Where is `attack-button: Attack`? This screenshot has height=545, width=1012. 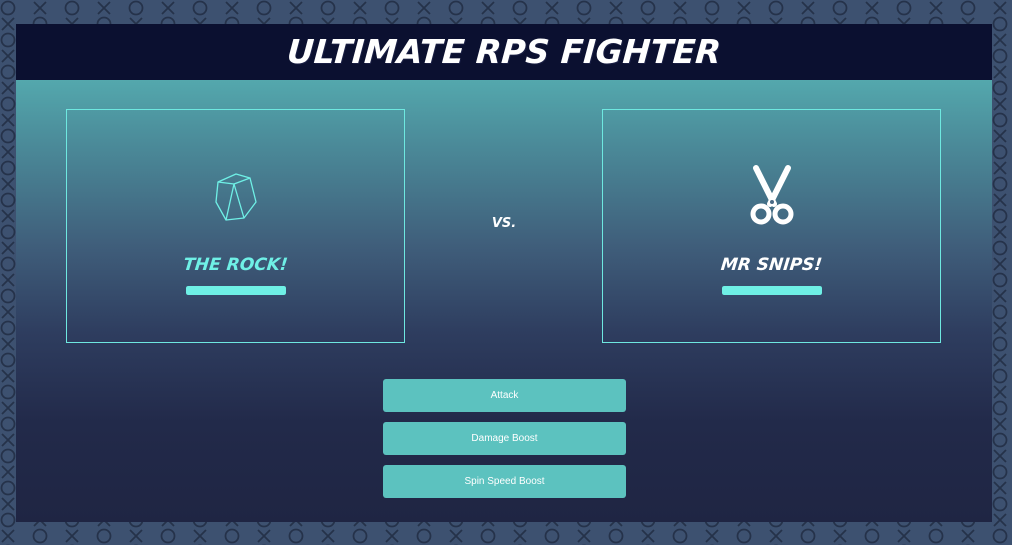
attack-button: Attack is located at coordinates (504, 395).